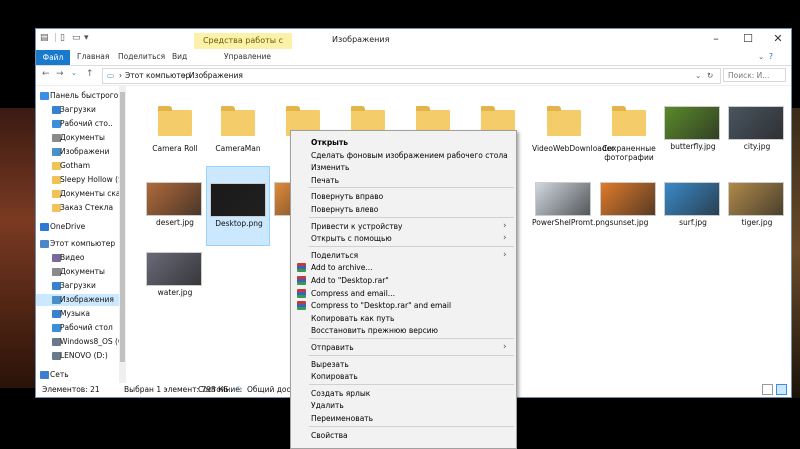  Describe the element at coordinates (81, 375) in the screenshot. I see `sidebar-item: Сеть` at that location.